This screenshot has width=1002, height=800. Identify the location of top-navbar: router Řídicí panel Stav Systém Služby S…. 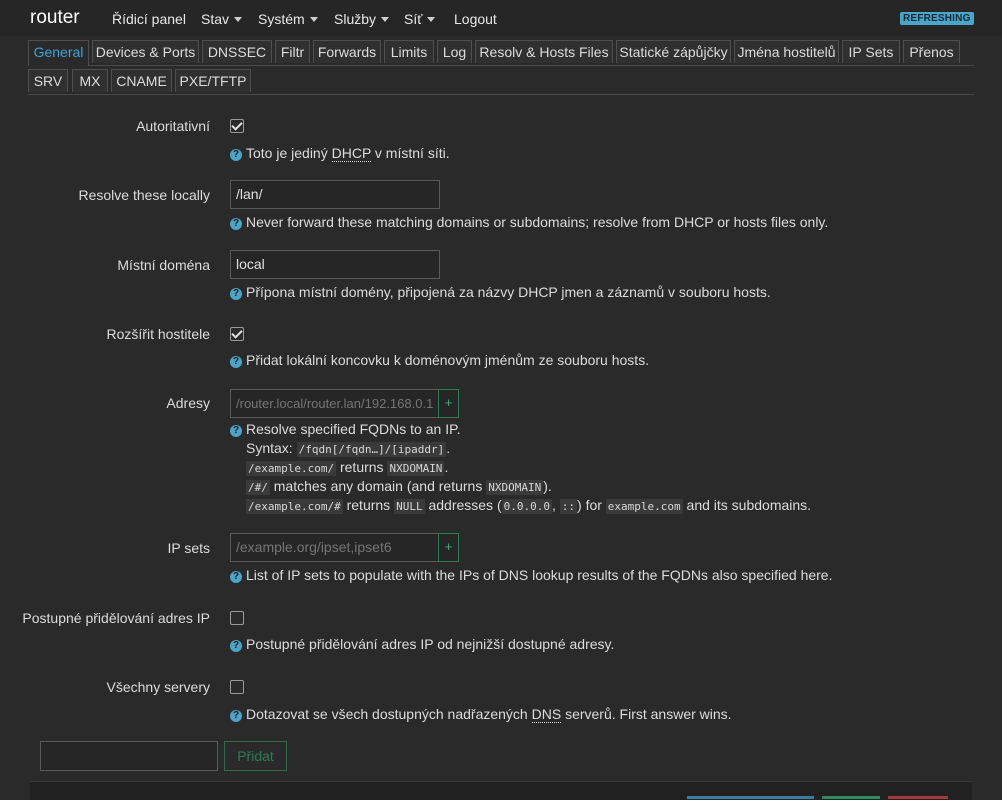
(501, 18).